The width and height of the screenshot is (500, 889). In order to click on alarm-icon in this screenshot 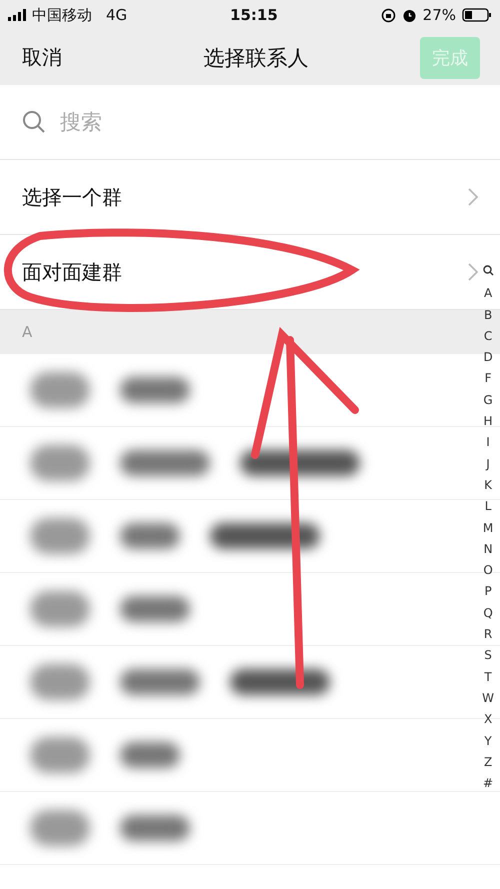, I will do `click(409, 15)`.